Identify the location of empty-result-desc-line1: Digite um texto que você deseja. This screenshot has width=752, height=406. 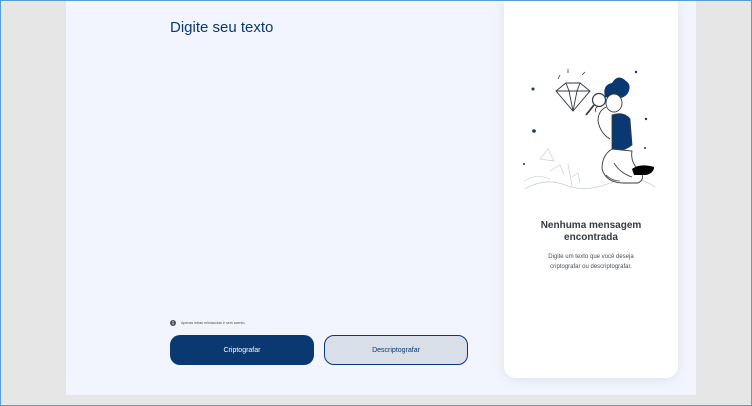
(591, 257).